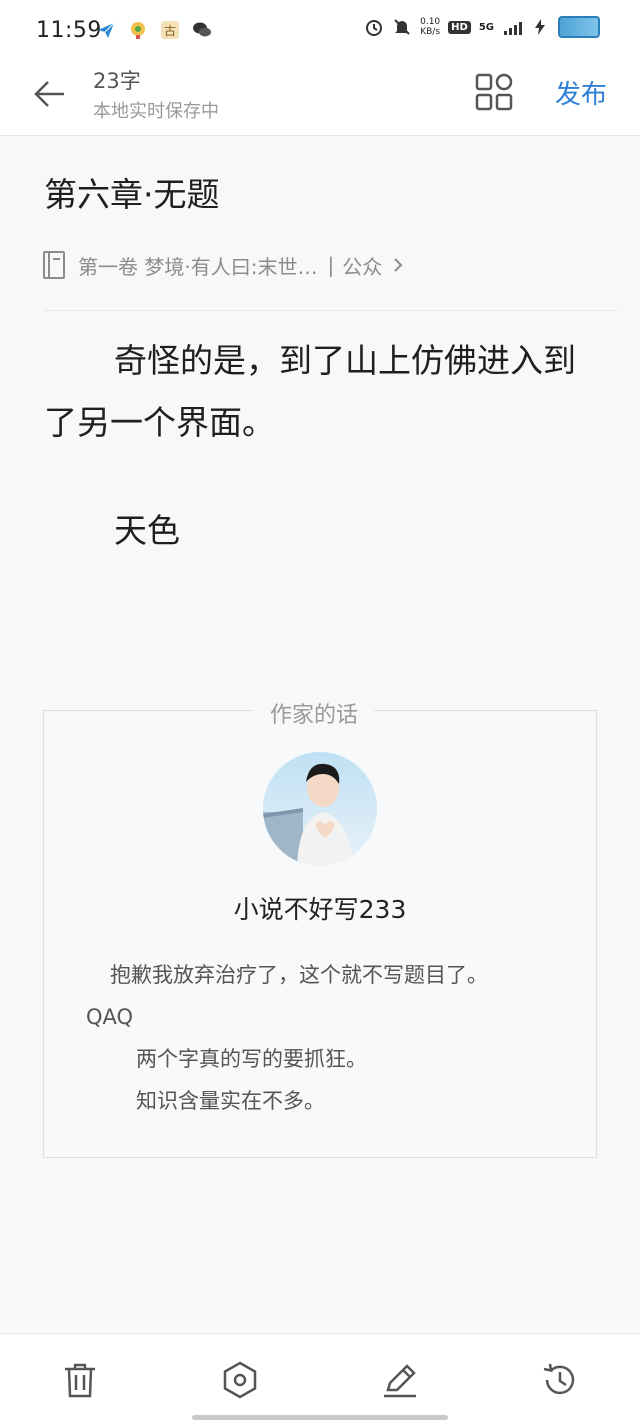  I want to click on edit-pencil-icon, so click(400, 1380).